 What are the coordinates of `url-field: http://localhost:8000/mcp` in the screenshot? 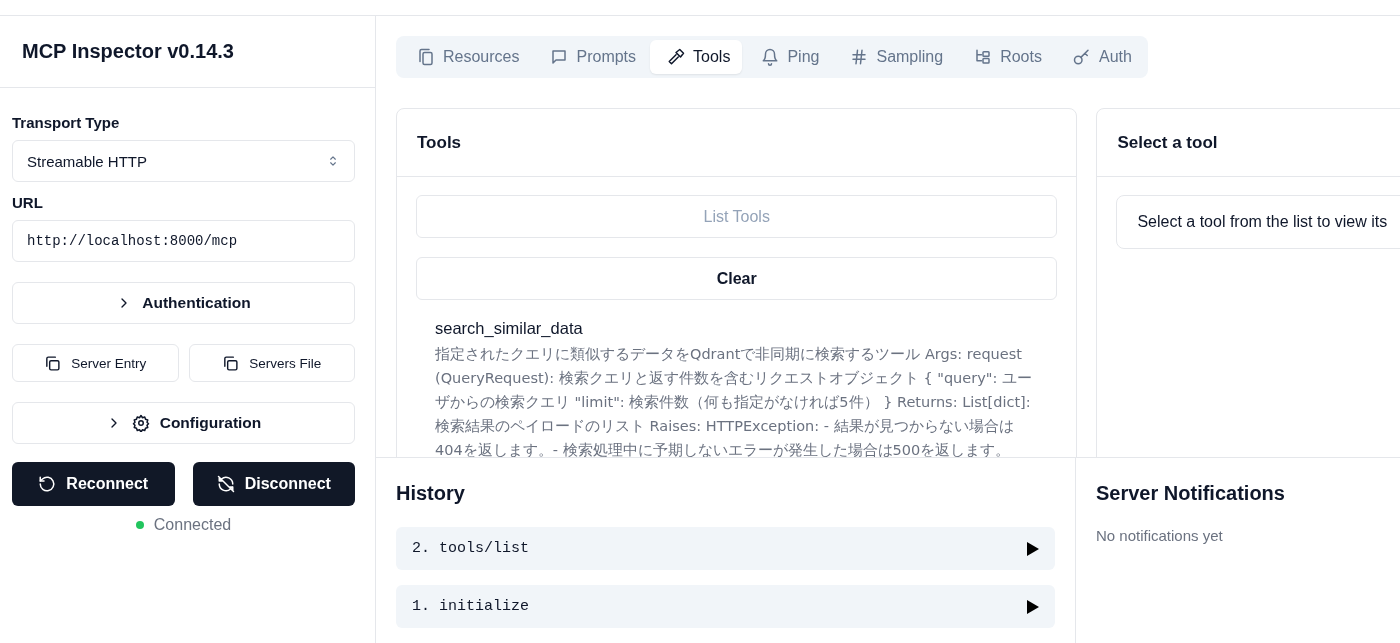 It's located at (183, 241).